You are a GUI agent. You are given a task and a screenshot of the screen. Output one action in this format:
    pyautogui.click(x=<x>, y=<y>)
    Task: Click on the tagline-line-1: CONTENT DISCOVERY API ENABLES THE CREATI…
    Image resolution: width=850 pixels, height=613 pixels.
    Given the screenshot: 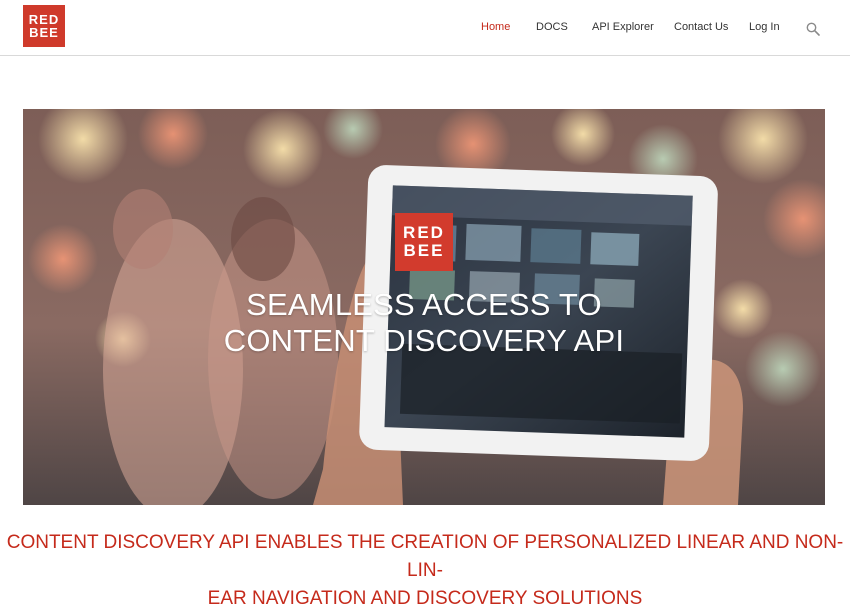 What is the action you would take?
    pyautogui.click(x=425, y=556)
    